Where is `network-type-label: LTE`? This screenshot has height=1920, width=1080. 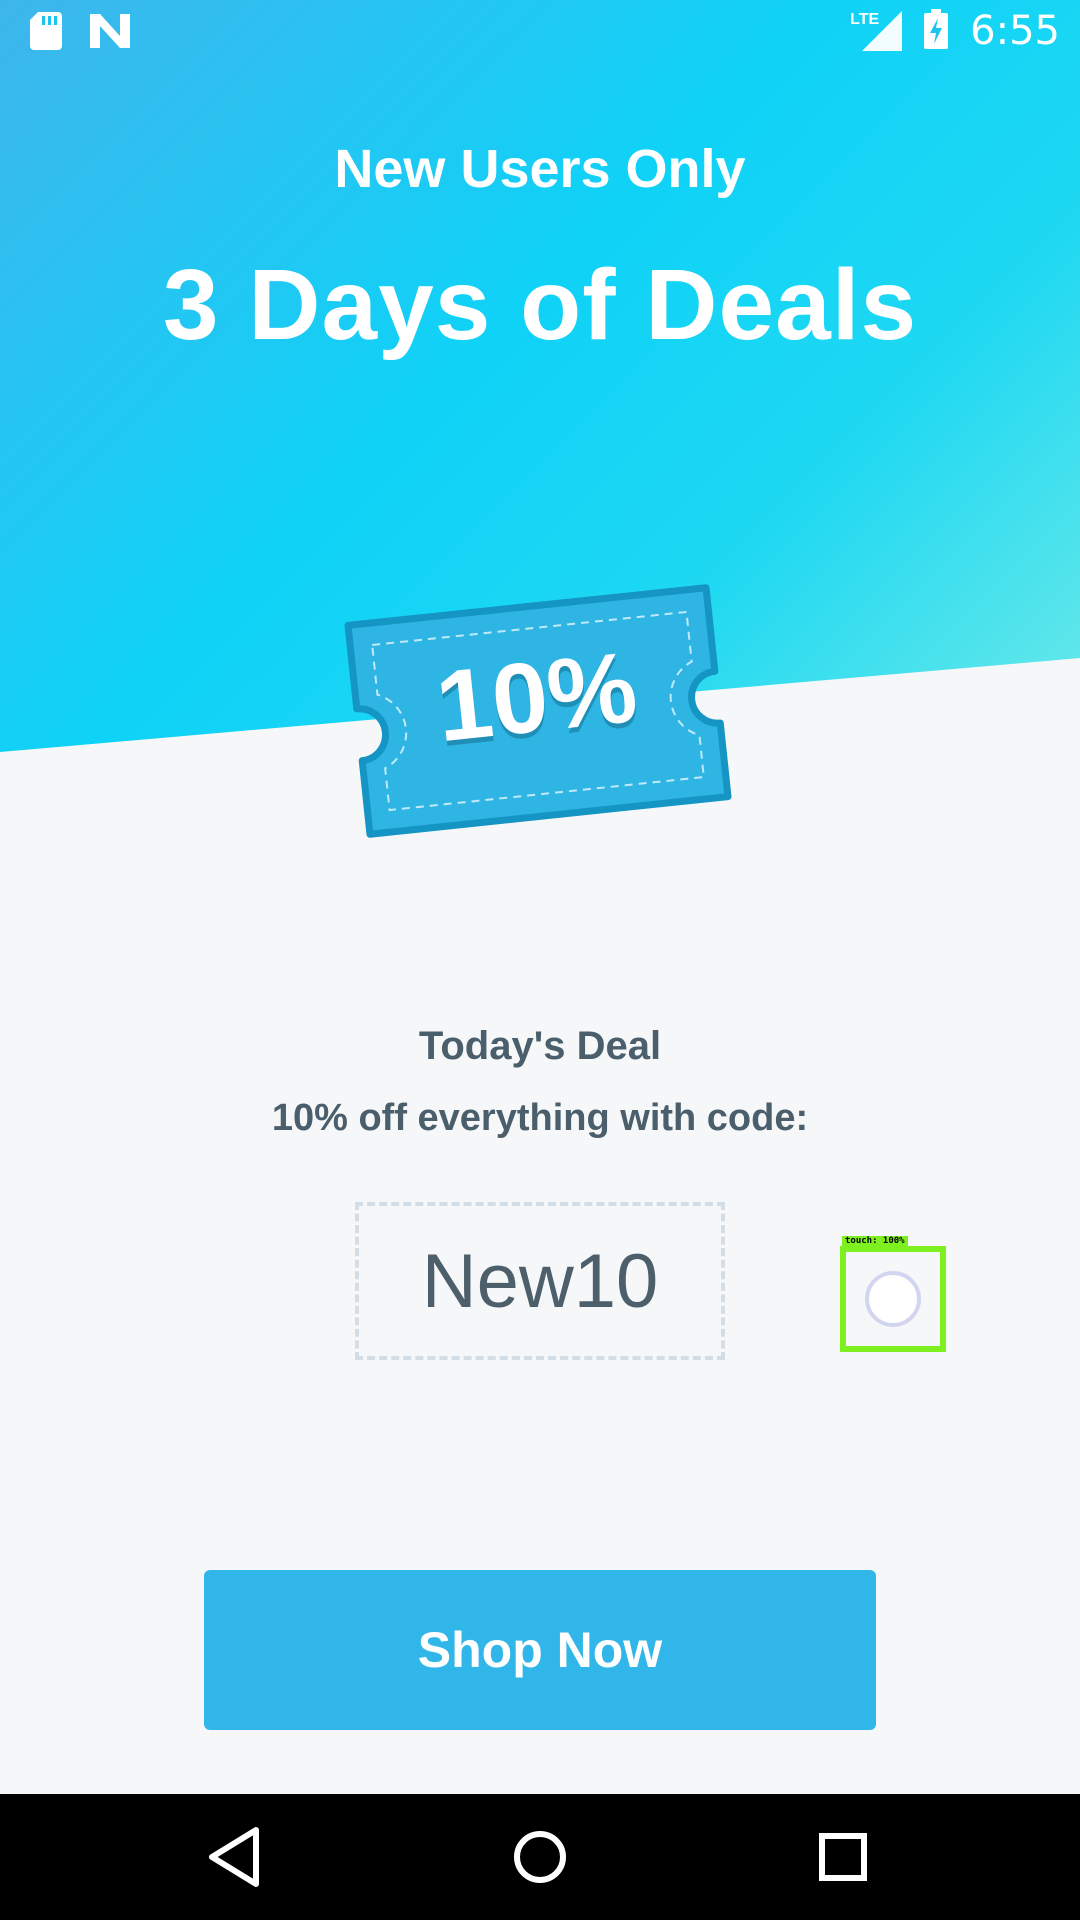
network-type-label: LTE is located at coordinates (865, 19).